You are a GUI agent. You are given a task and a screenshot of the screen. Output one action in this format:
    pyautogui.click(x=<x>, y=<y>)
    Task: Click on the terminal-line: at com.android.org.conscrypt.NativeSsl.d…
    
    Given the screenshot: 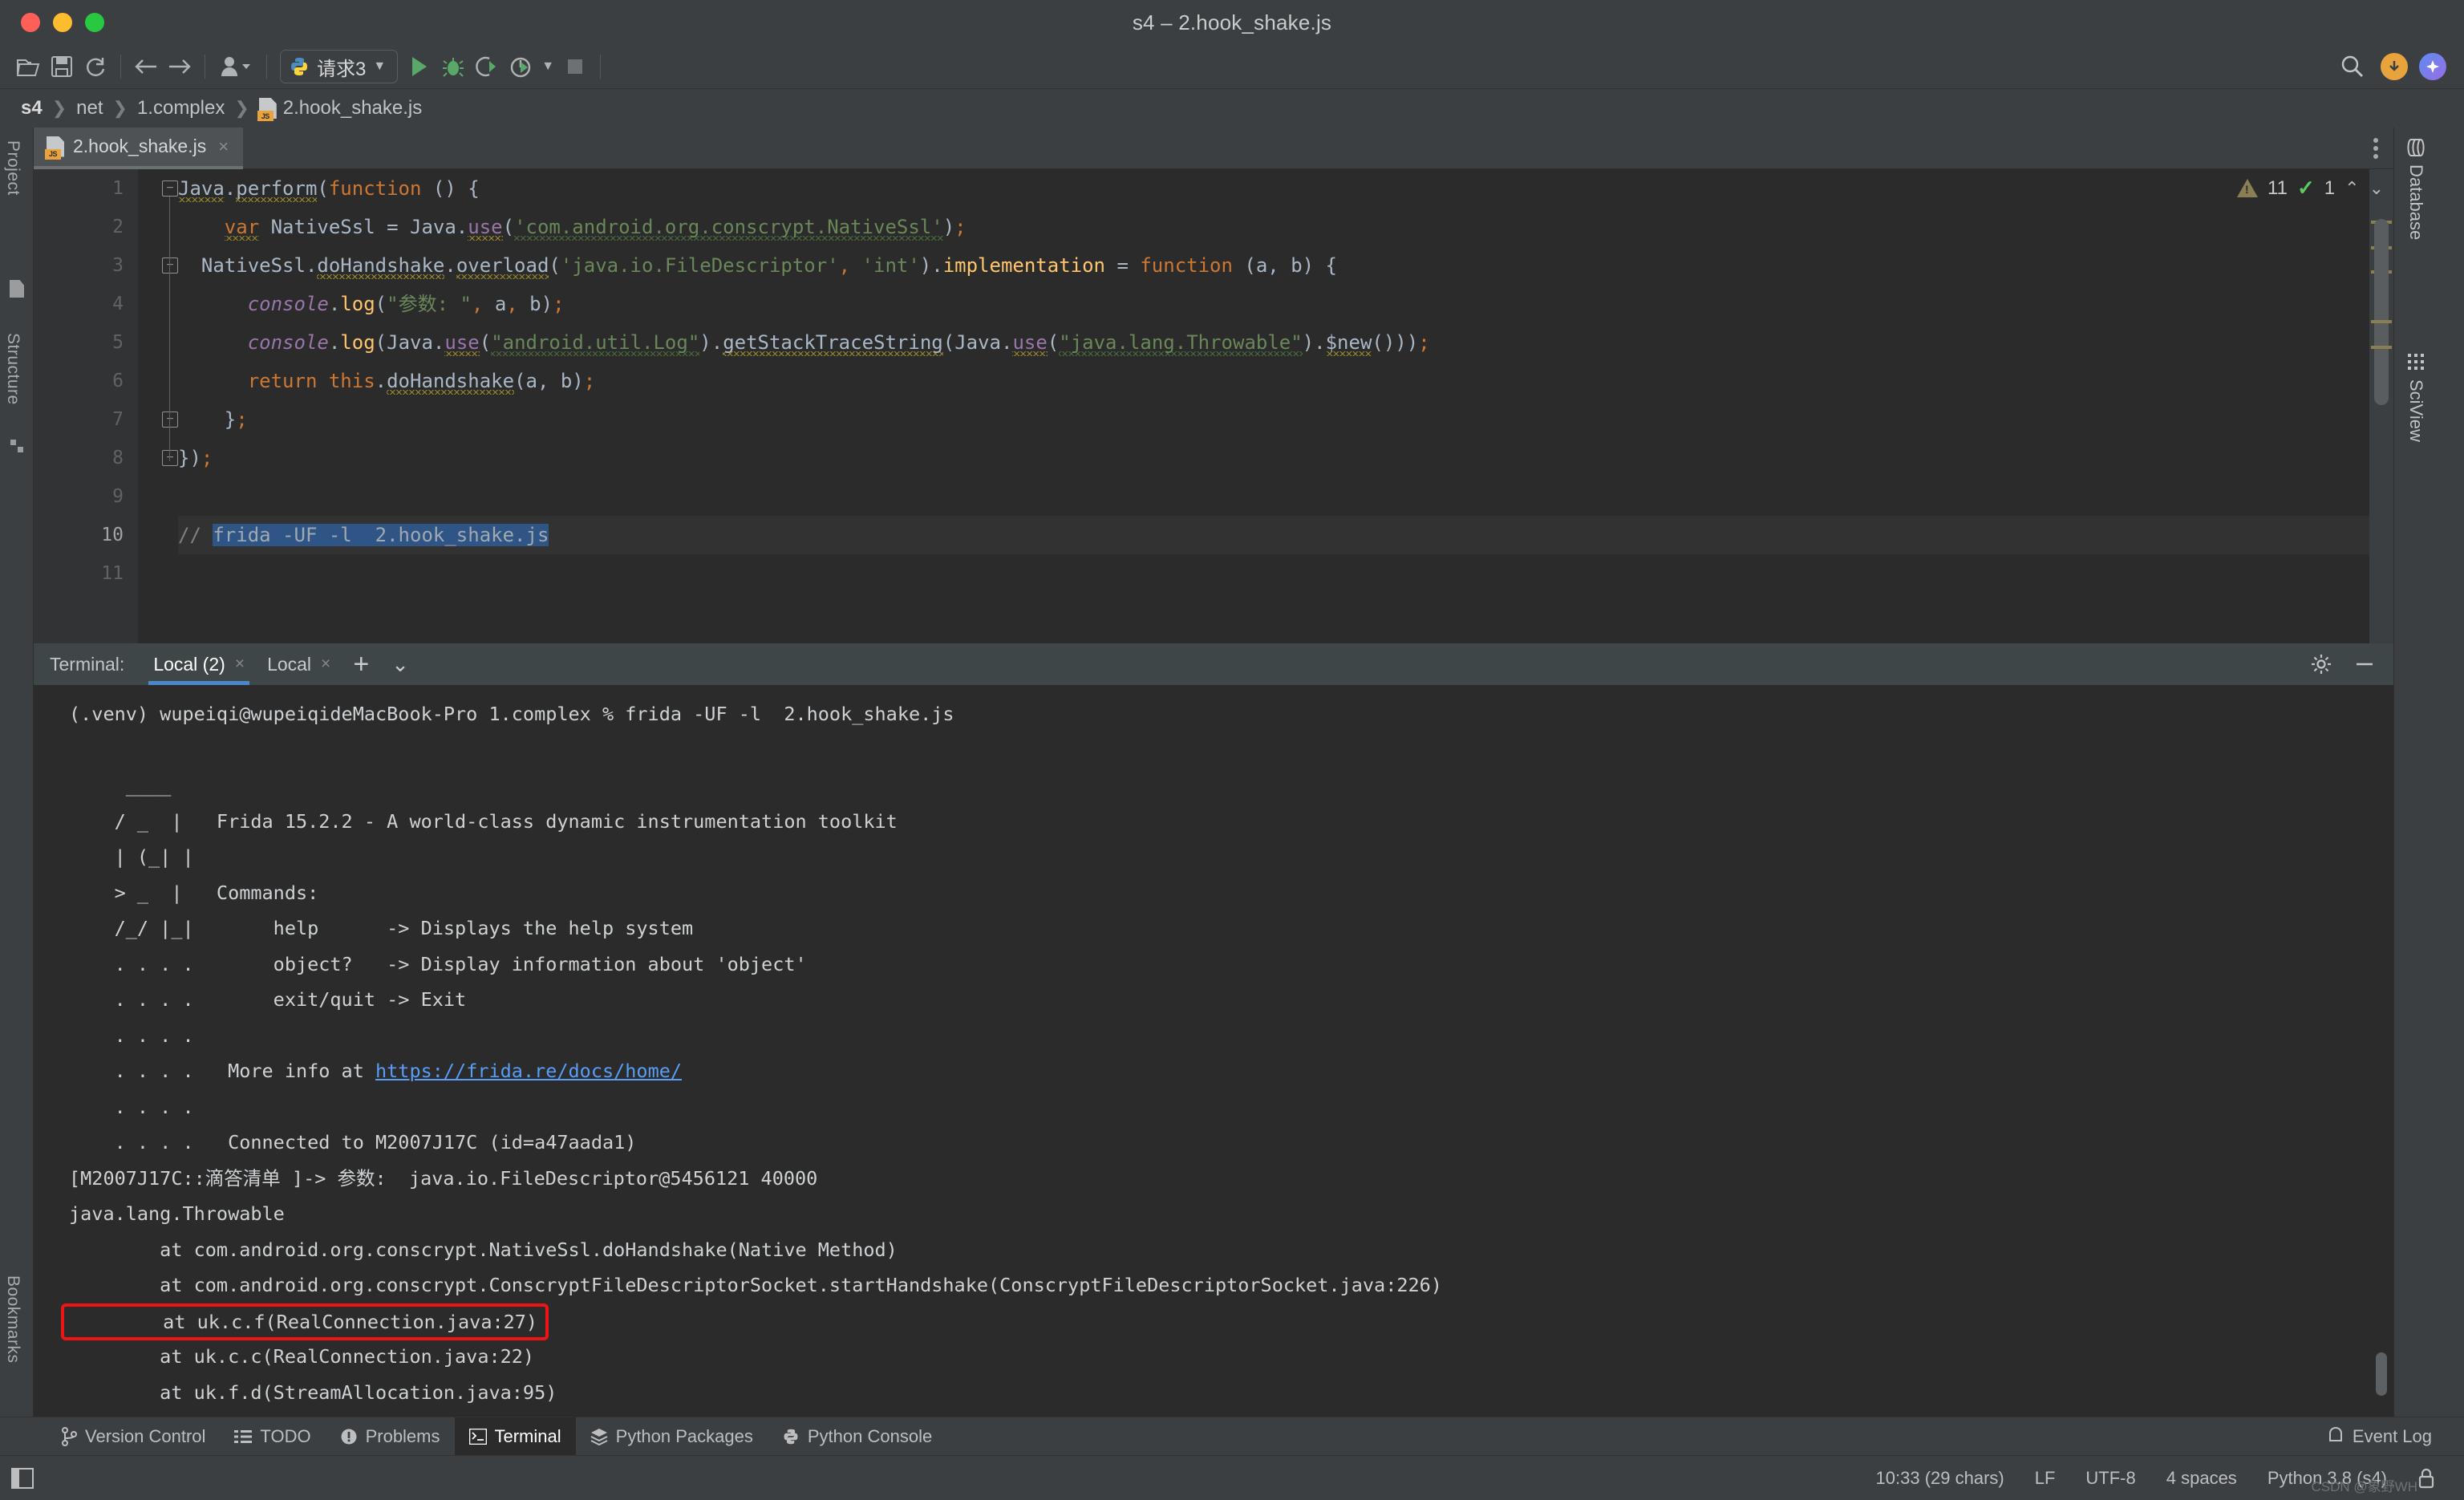 What is the action you would take?
    pyautogui.click(x=483, y=1249)
    